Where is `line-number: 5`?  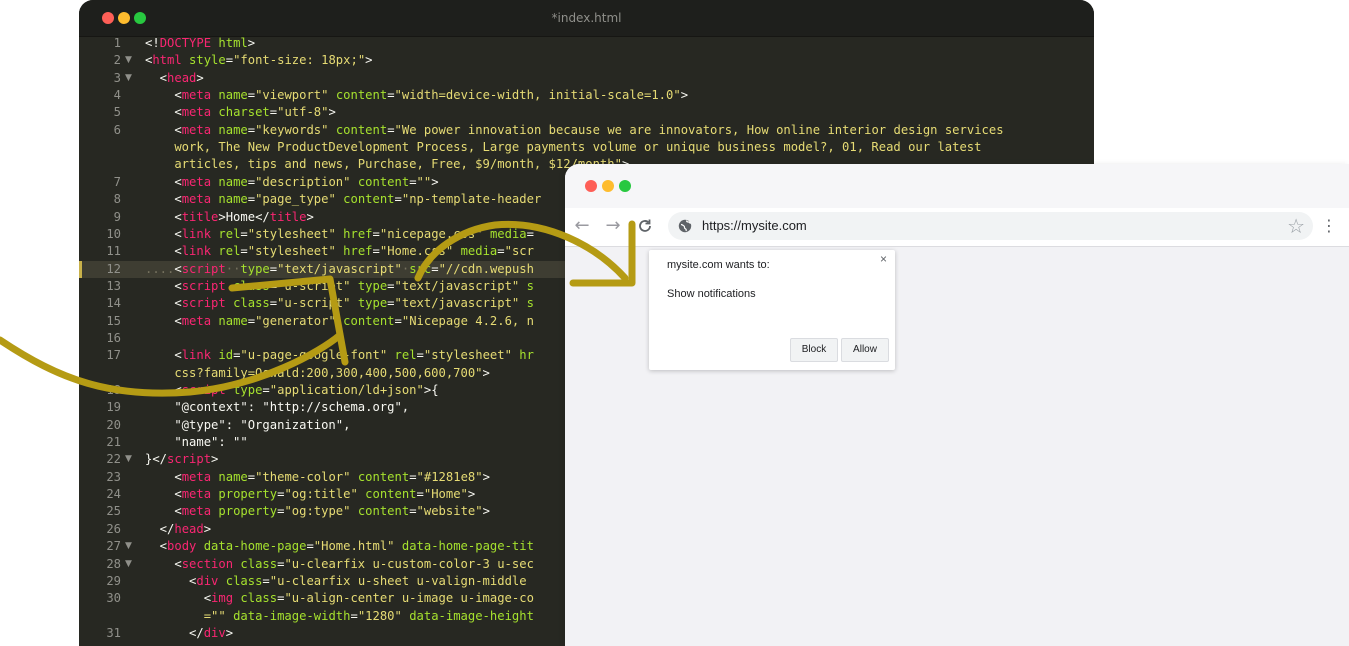
line-number: 5 is located at coordinates (117, 112).